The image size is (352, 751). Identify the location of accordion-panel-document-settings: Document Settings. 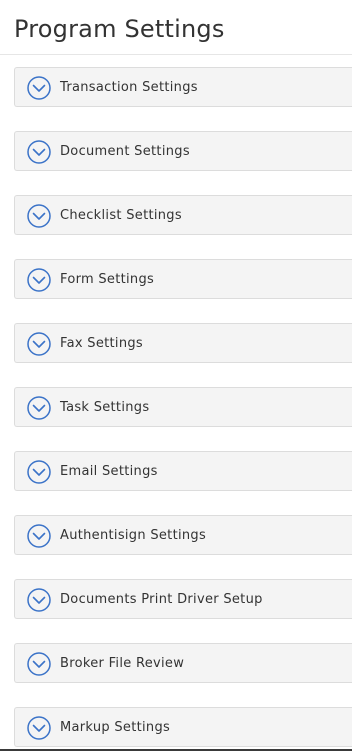
(183, 151).